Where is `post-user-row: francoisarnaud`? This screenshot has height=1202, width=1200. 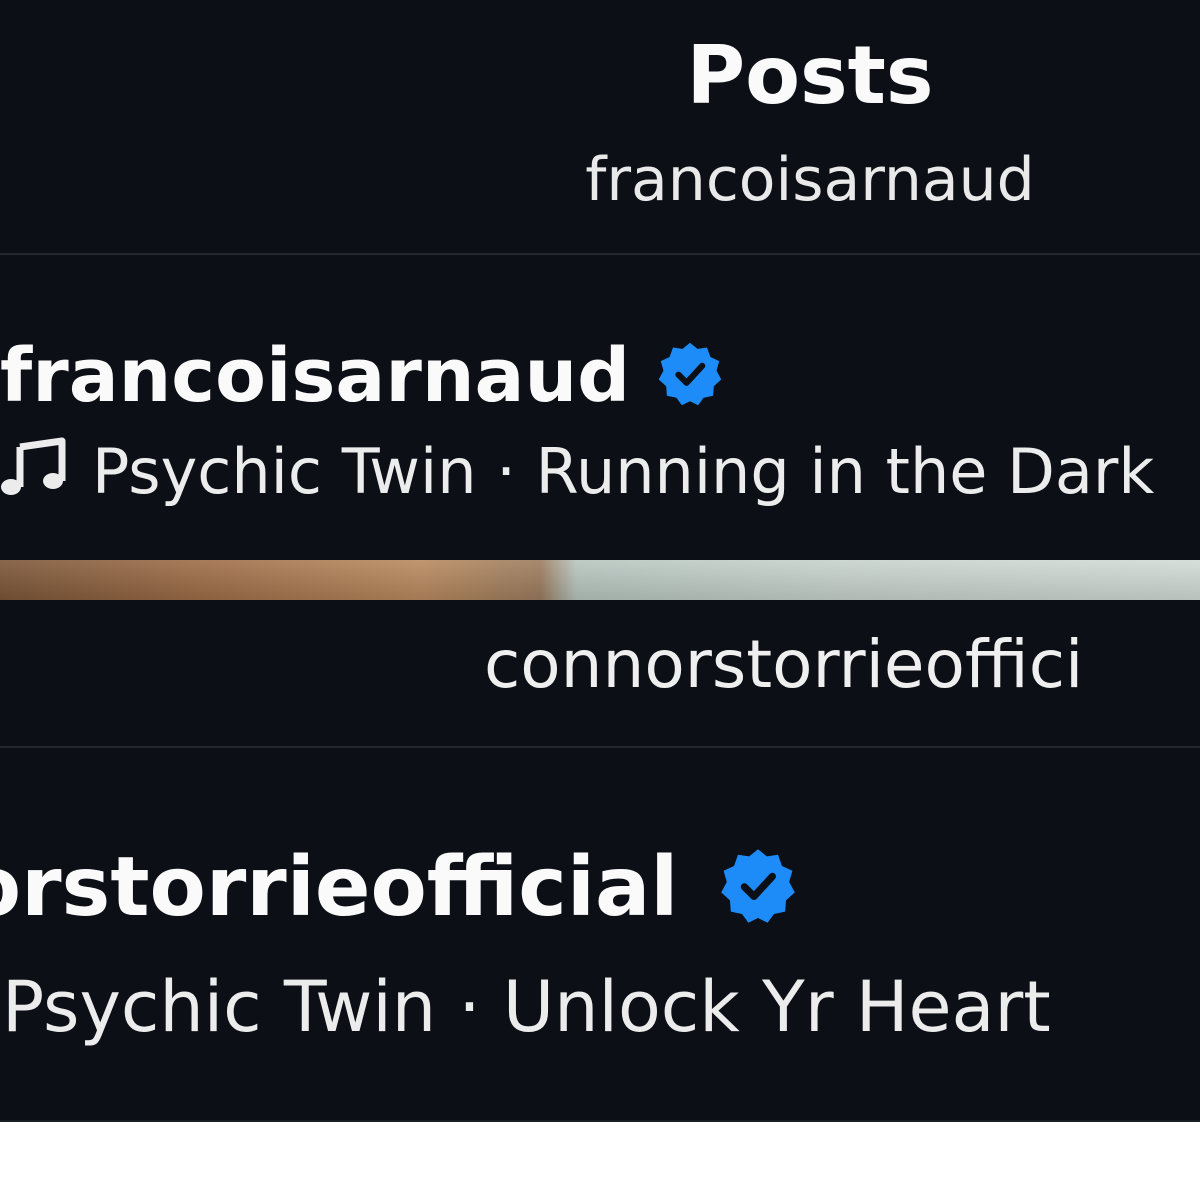
post-user-row: francoisarnaud is located at coordinates (362, 376).